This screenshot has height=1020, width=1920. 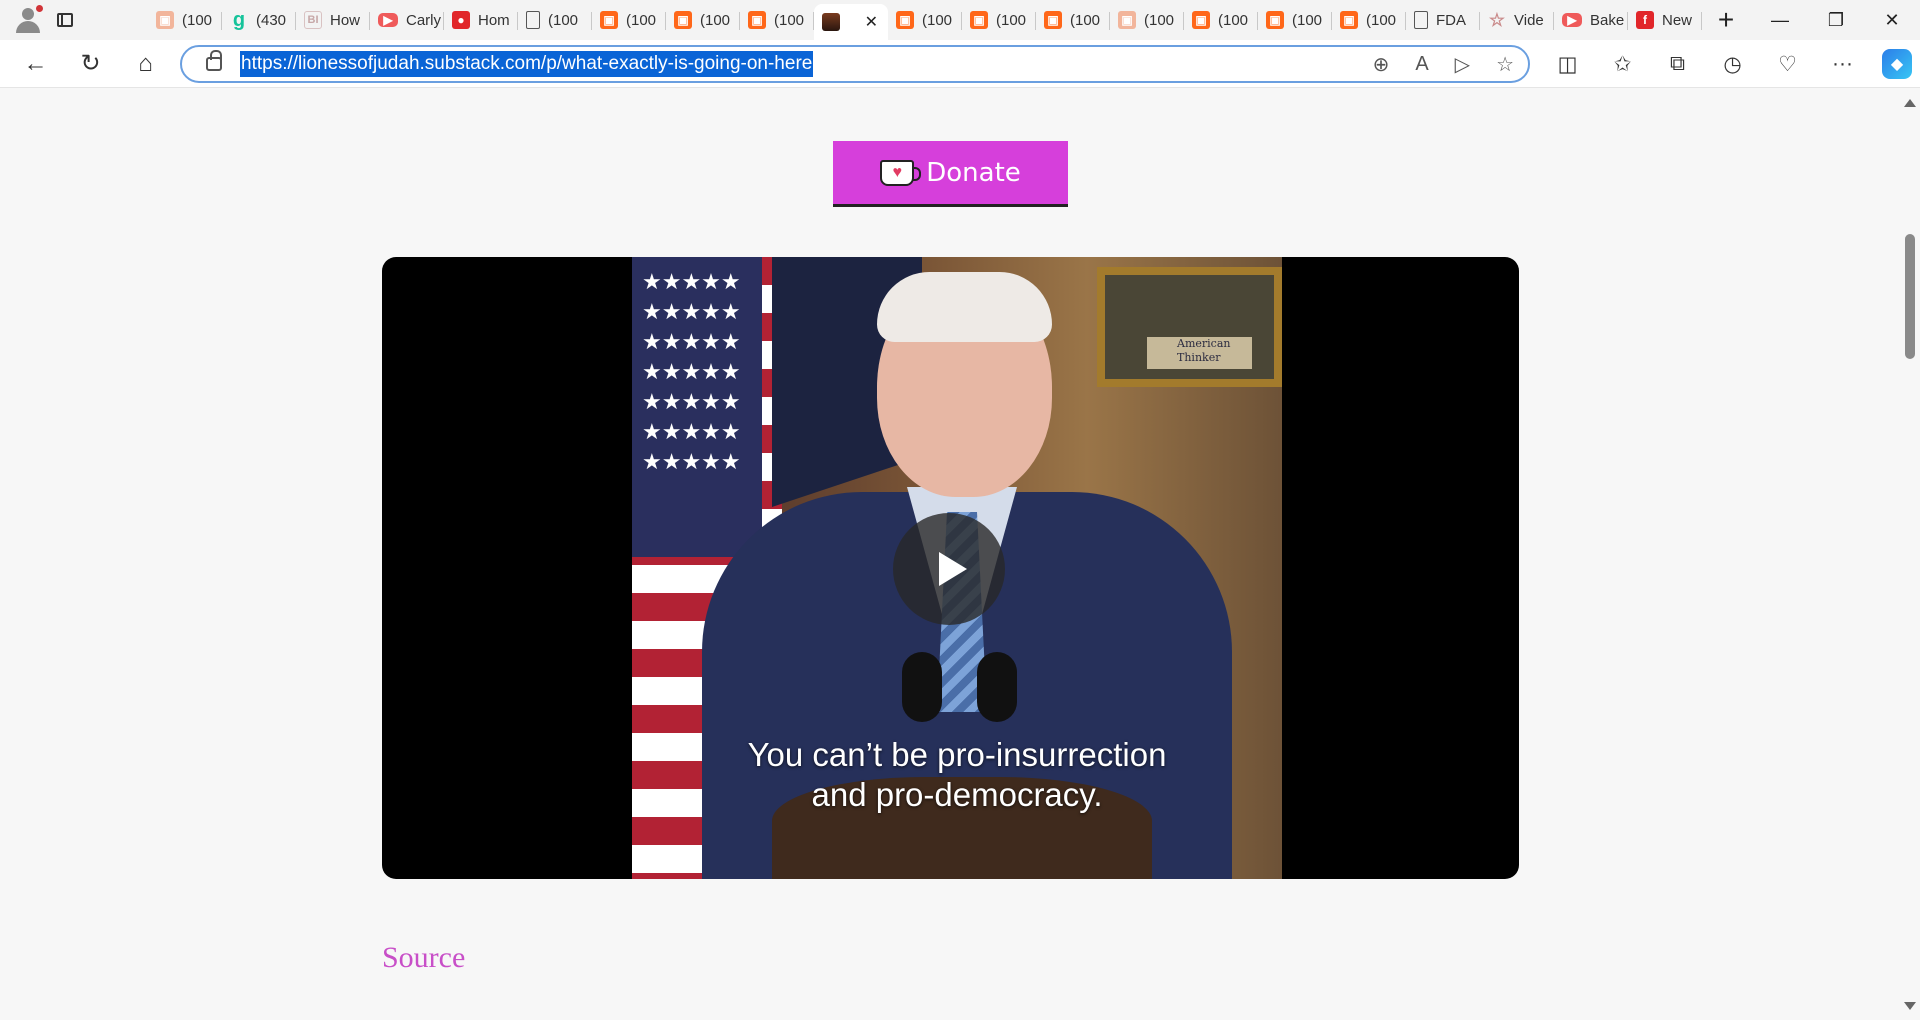 What do you see at coordinates (28, 27) in the screenshot?
I see `profile-body-icon` at bounding box center [28, 27].